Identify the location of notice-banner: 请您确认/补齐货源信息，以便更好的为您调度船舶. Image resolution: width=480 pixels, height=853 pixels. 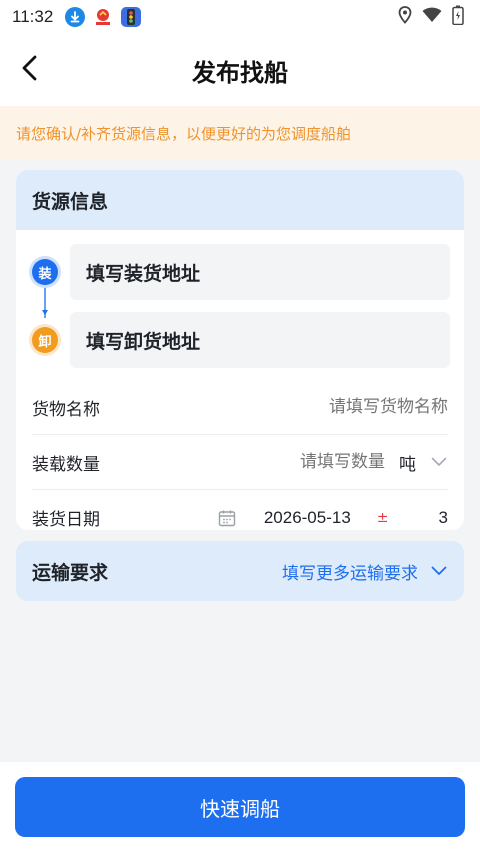
(240, 133).